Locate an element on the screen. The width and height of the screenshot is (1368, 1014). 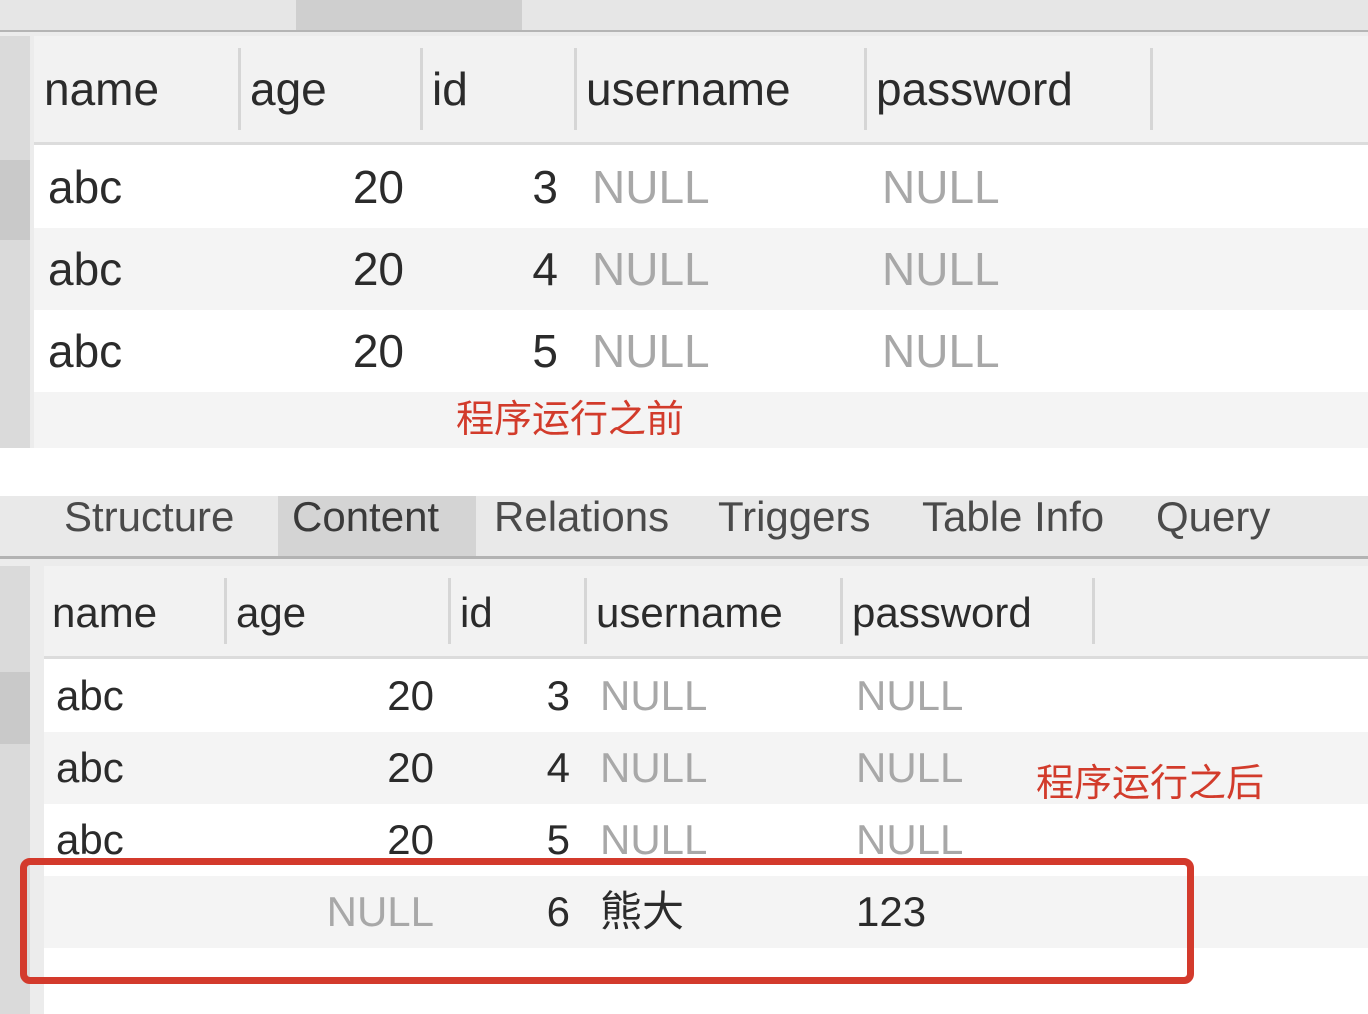
after-annotation: 程序运行之后 is located at coordinates (1150, 783).